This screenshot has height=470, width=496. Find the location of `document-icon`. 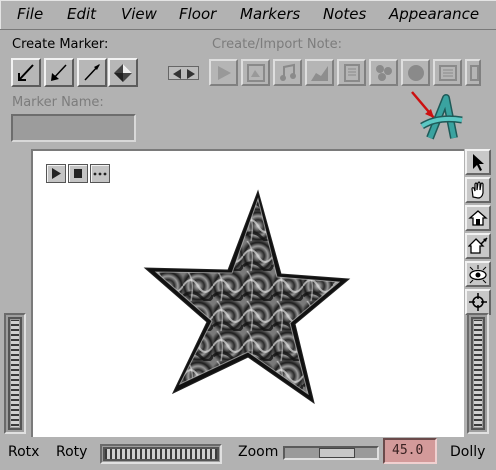

document-icon is located at coordinates (352, 73).